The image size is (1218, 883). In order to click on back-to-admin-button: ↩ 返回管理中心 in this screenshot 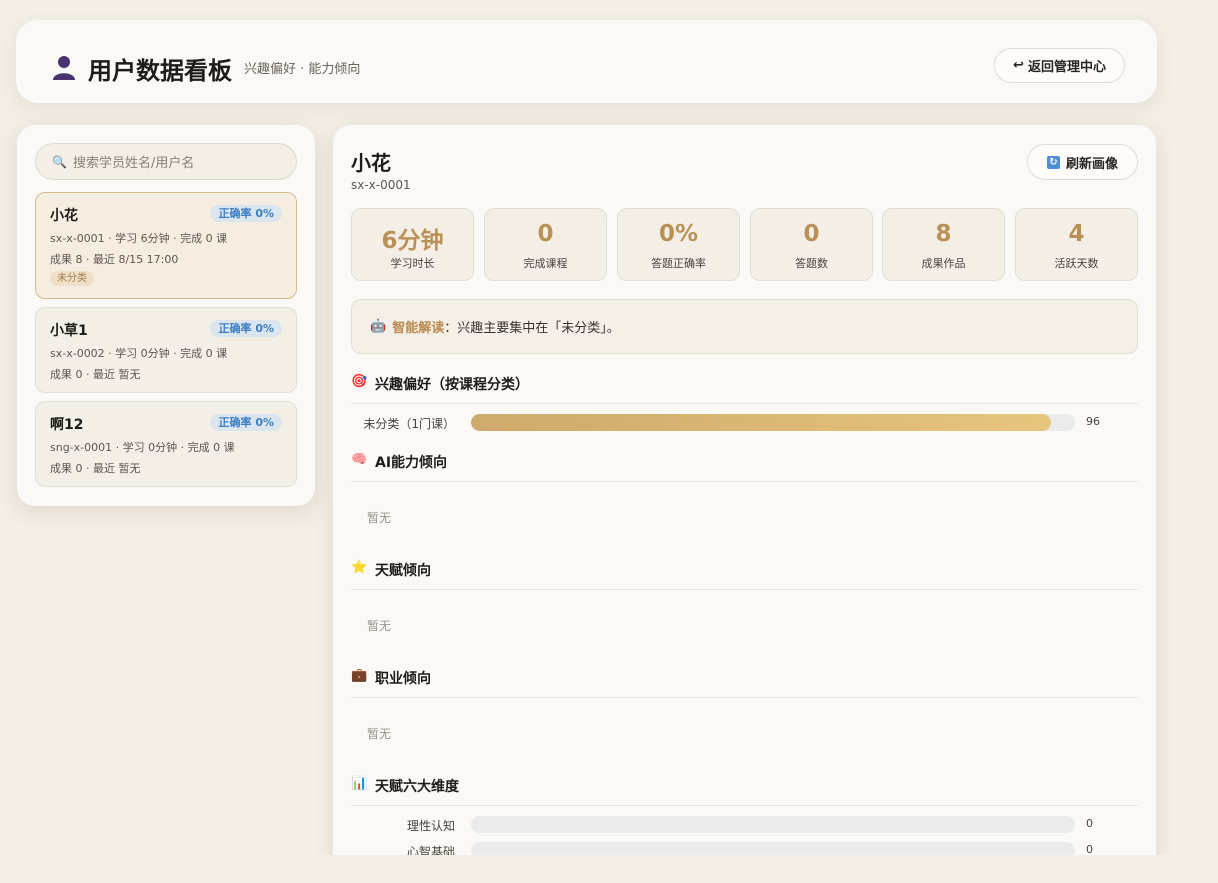, I will do `click(1059, 65)`.